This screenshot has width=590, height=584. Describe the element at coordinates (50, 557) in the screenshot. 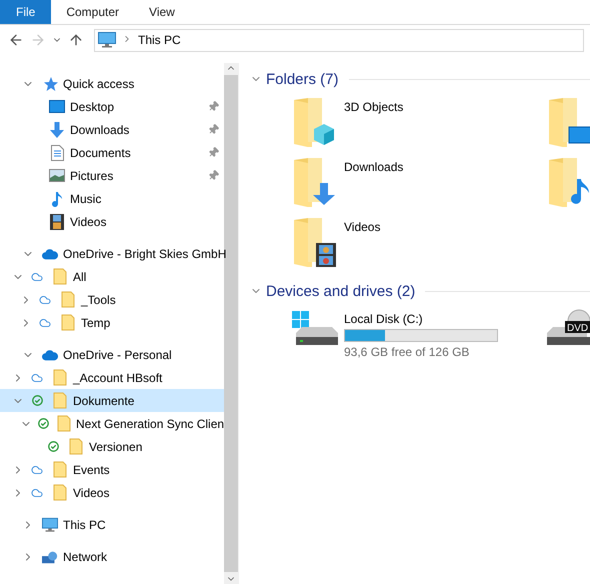

I see `network-icon` at that location.